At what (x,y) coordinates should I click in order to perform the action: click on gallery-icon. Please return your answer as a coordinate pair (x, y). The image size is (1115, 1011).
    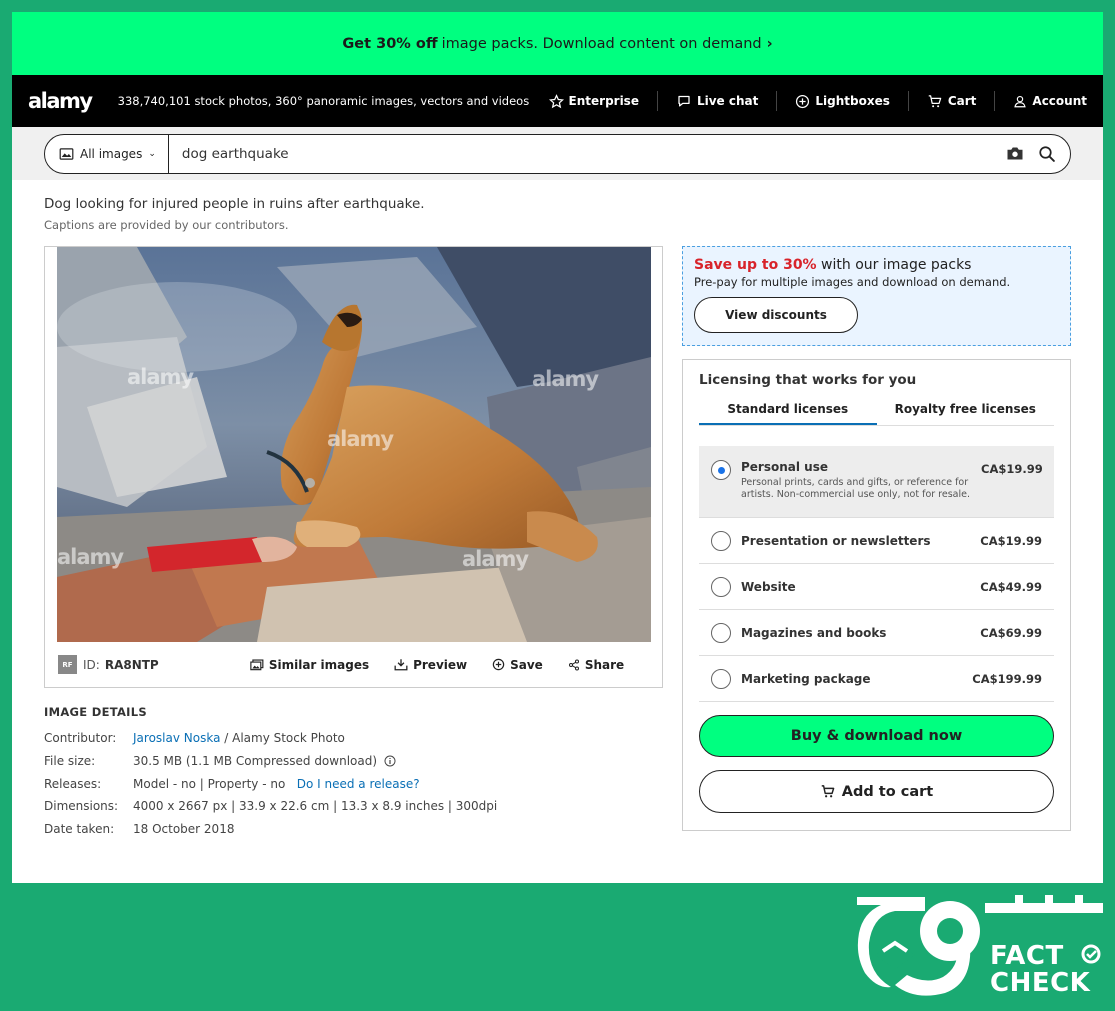
    Looking at the image, I should click on (257, 664).